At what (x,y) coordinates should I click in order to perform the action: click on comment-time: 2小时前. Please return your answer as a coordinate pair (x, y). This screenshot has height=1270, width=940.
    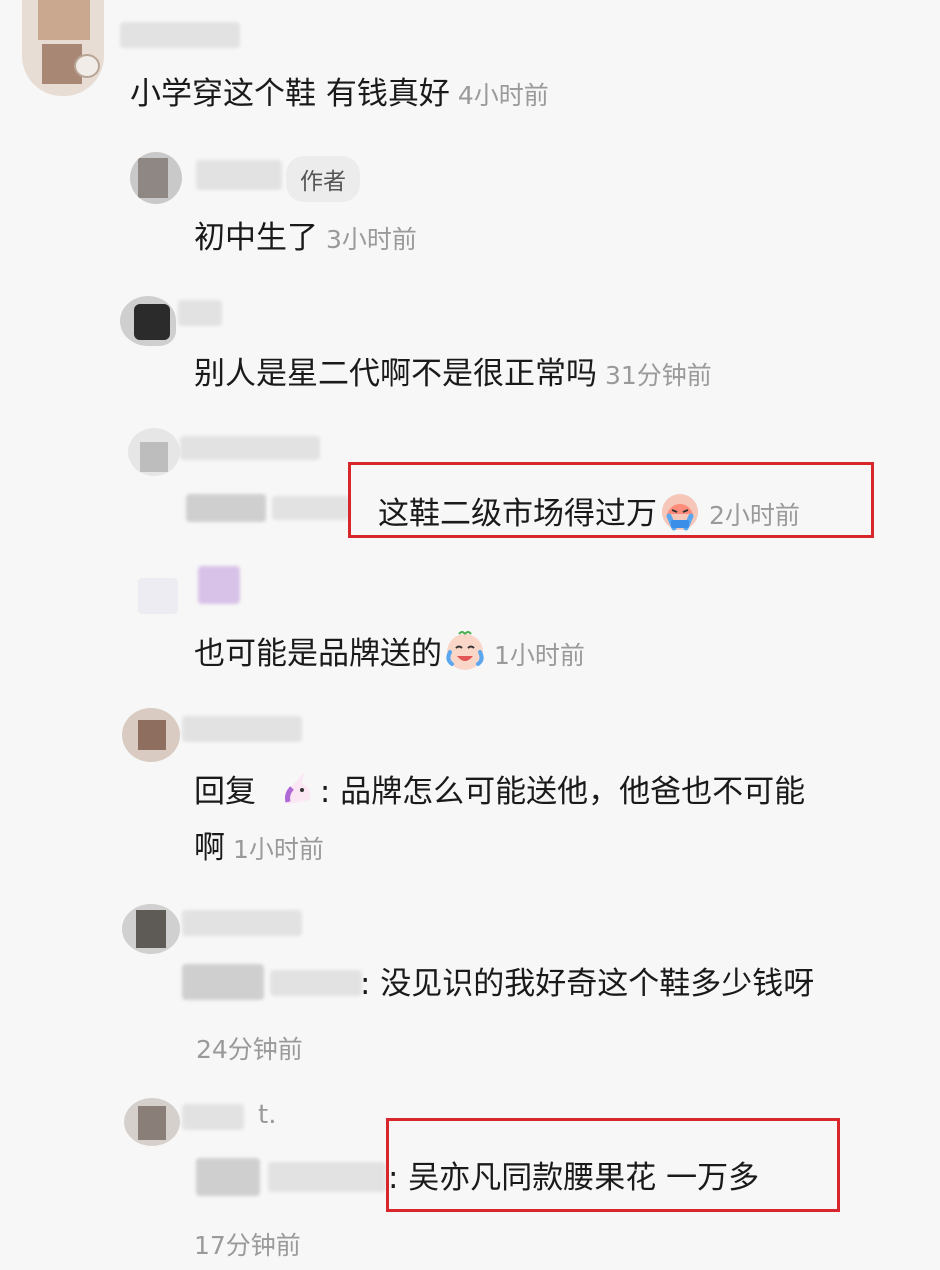
    Looking at the image, I should click on (754, 515).